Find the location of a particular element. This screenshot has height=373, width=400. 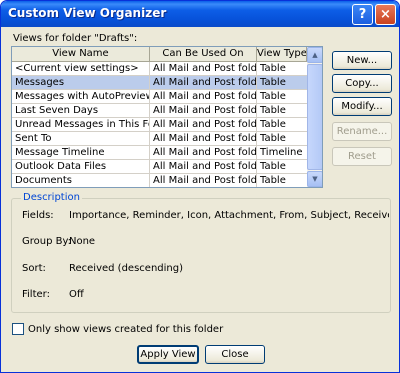

column-header-view-type: View Type is located at coordinates (282, 54).